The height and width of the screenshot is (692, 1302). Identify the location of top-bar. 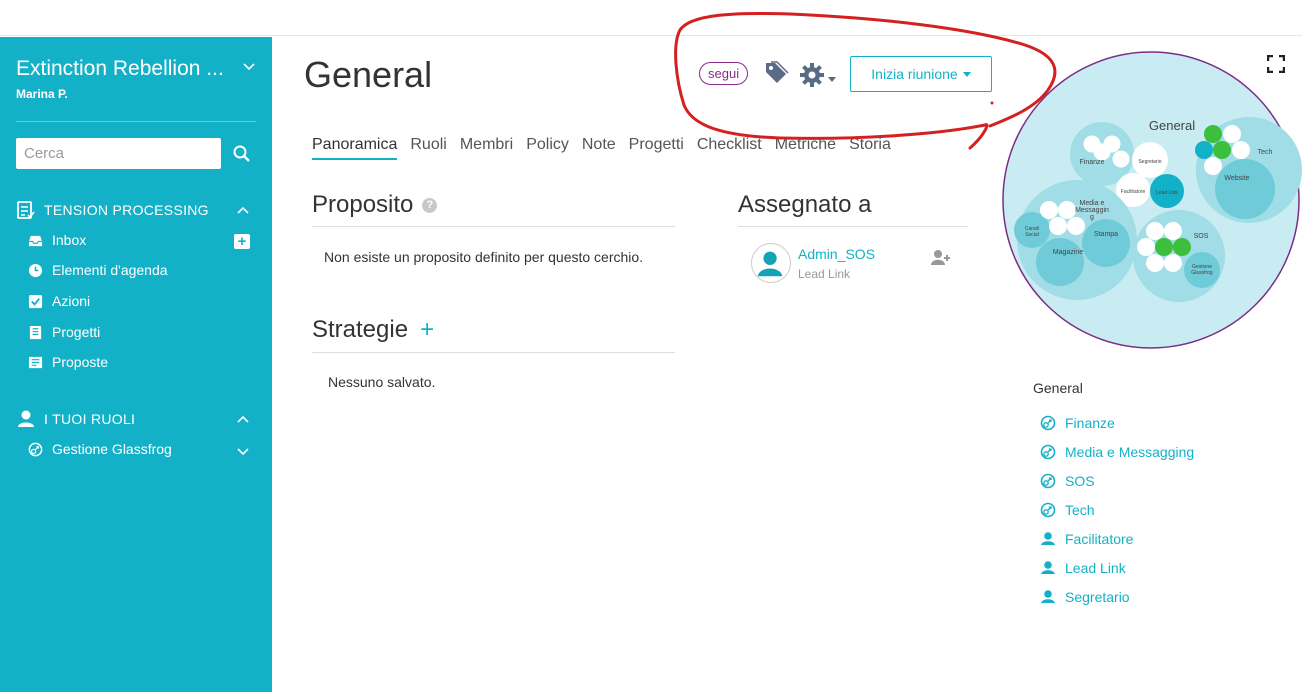
(651, 18).